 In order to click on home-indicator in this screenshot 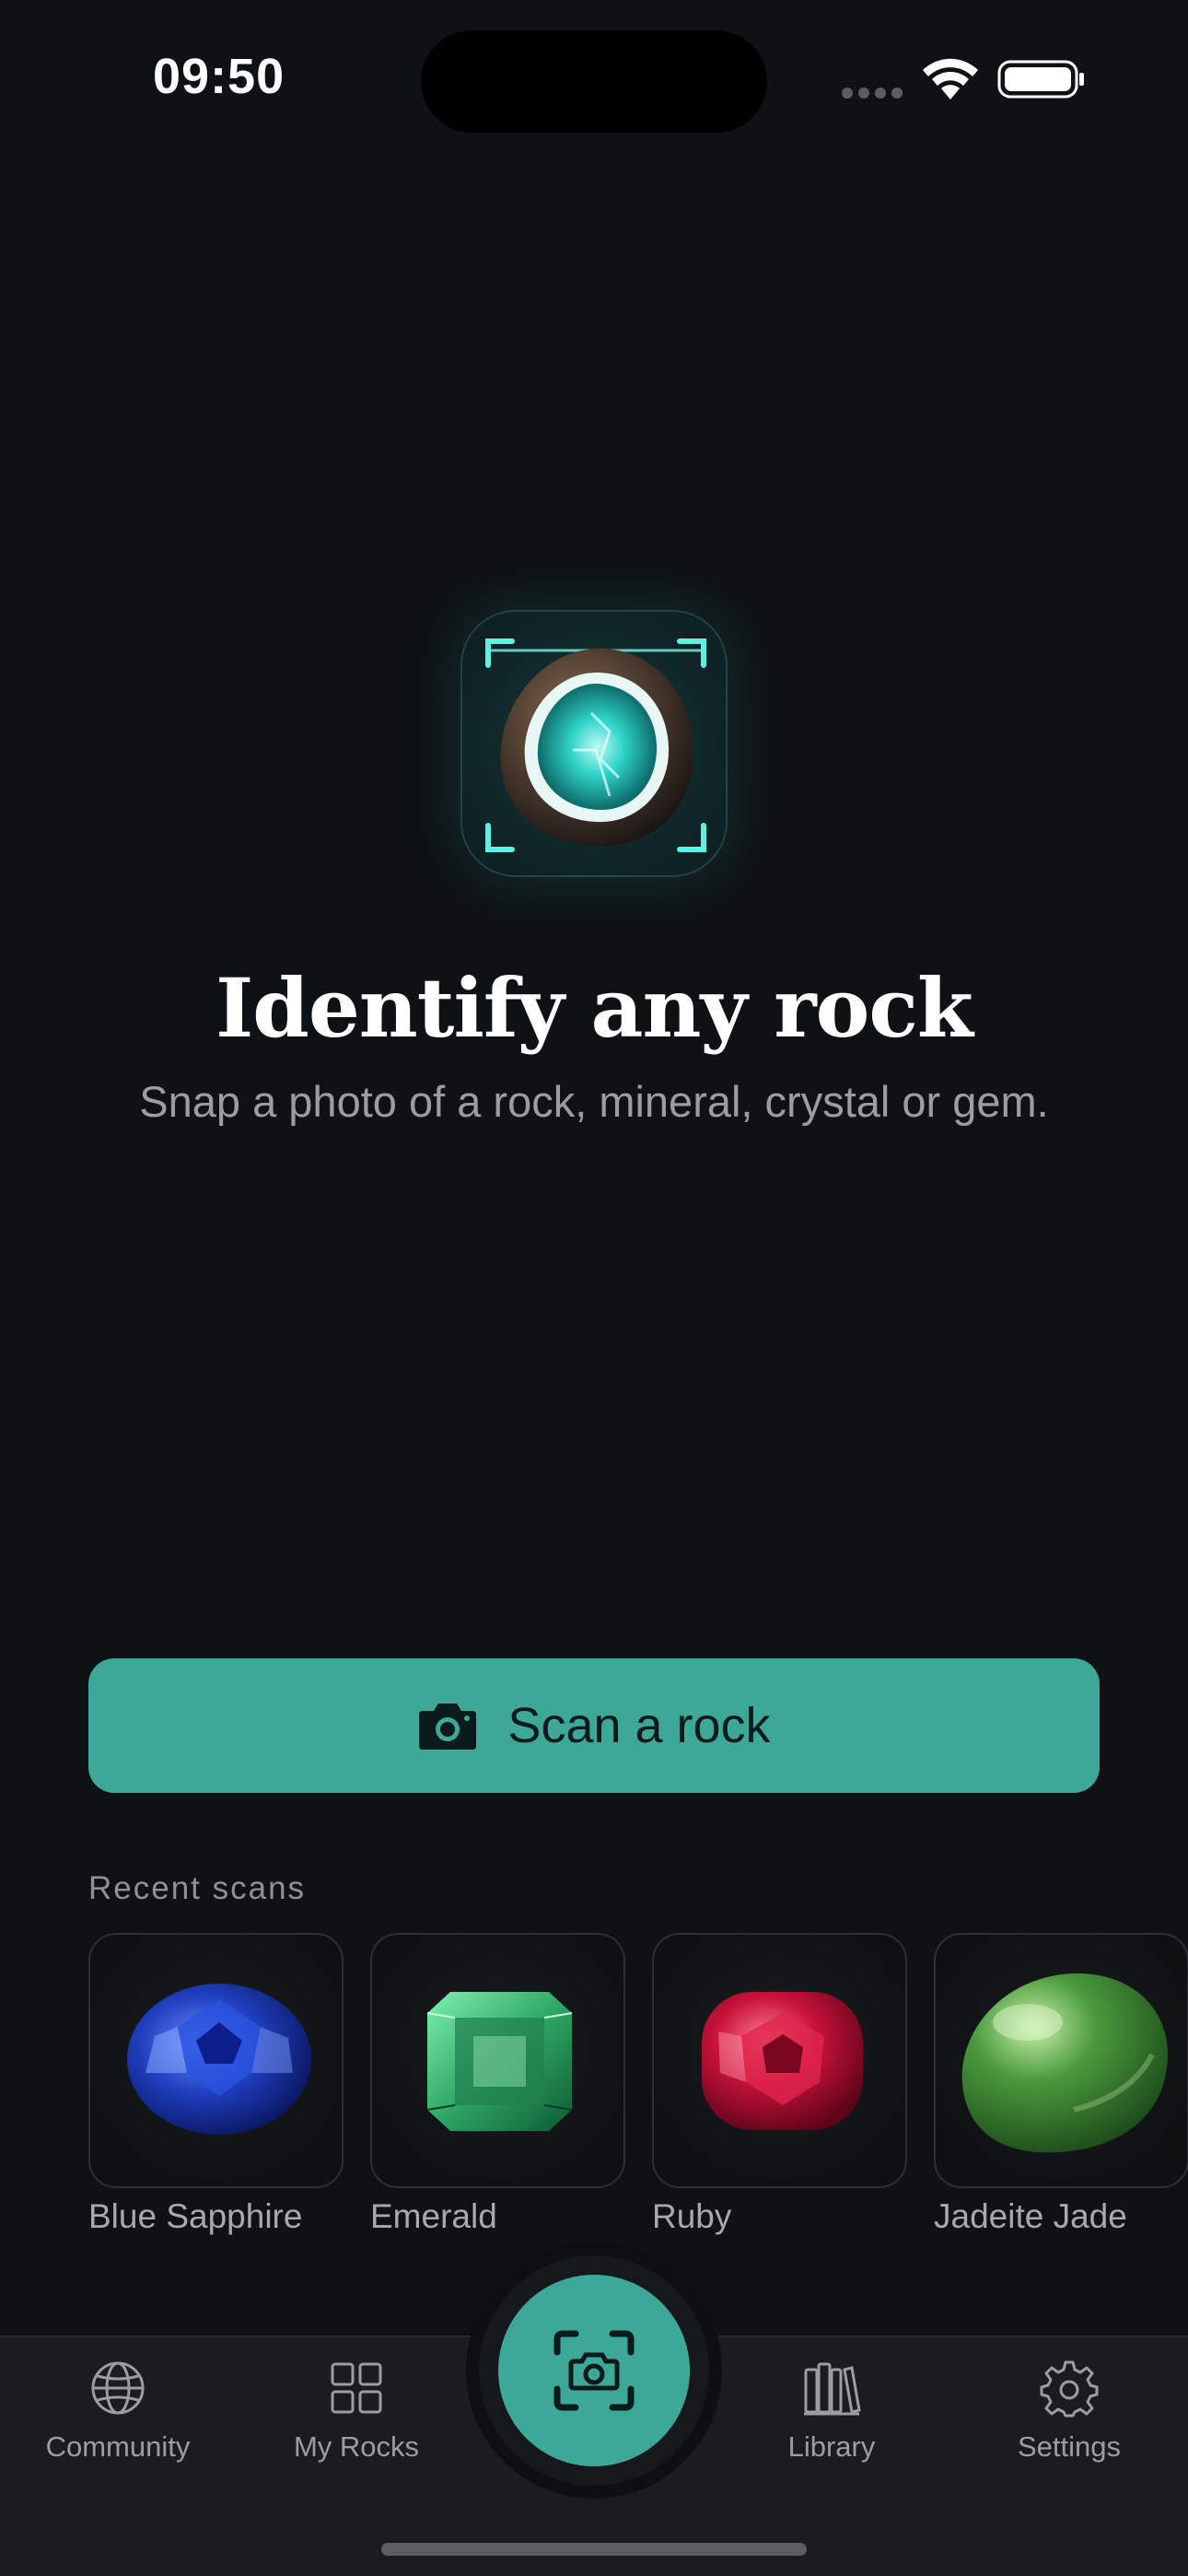, I will do `click(594, 2549)`.